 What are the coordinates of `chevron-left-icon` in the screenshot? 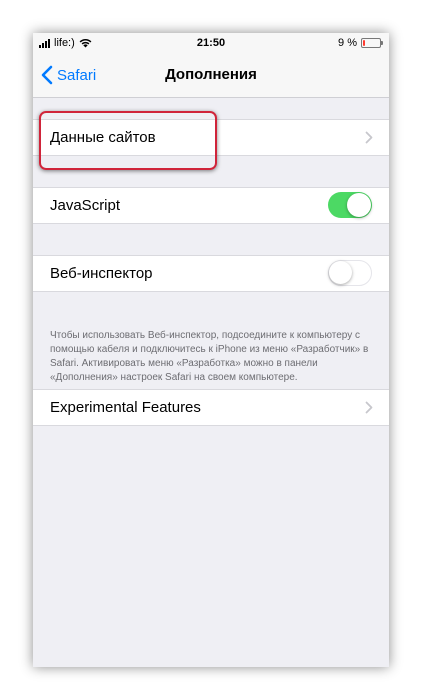 It's located at (47, 75).